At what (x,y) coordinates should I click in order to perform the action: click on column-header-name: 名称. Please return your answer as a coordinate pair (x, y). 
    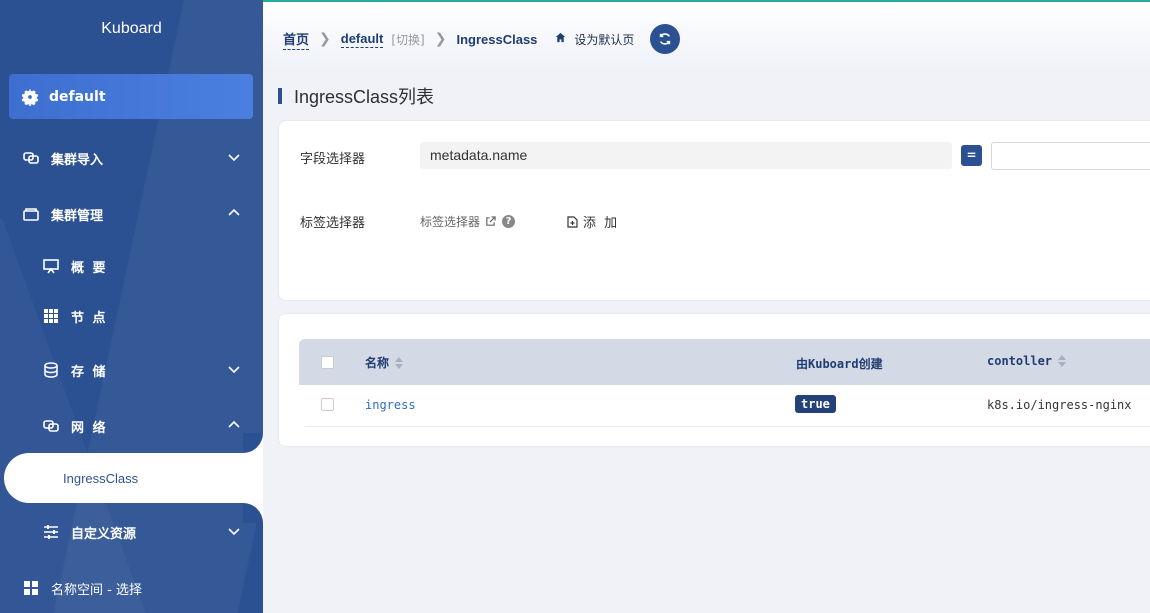
    Looking at the image, I should click on (384, 362).